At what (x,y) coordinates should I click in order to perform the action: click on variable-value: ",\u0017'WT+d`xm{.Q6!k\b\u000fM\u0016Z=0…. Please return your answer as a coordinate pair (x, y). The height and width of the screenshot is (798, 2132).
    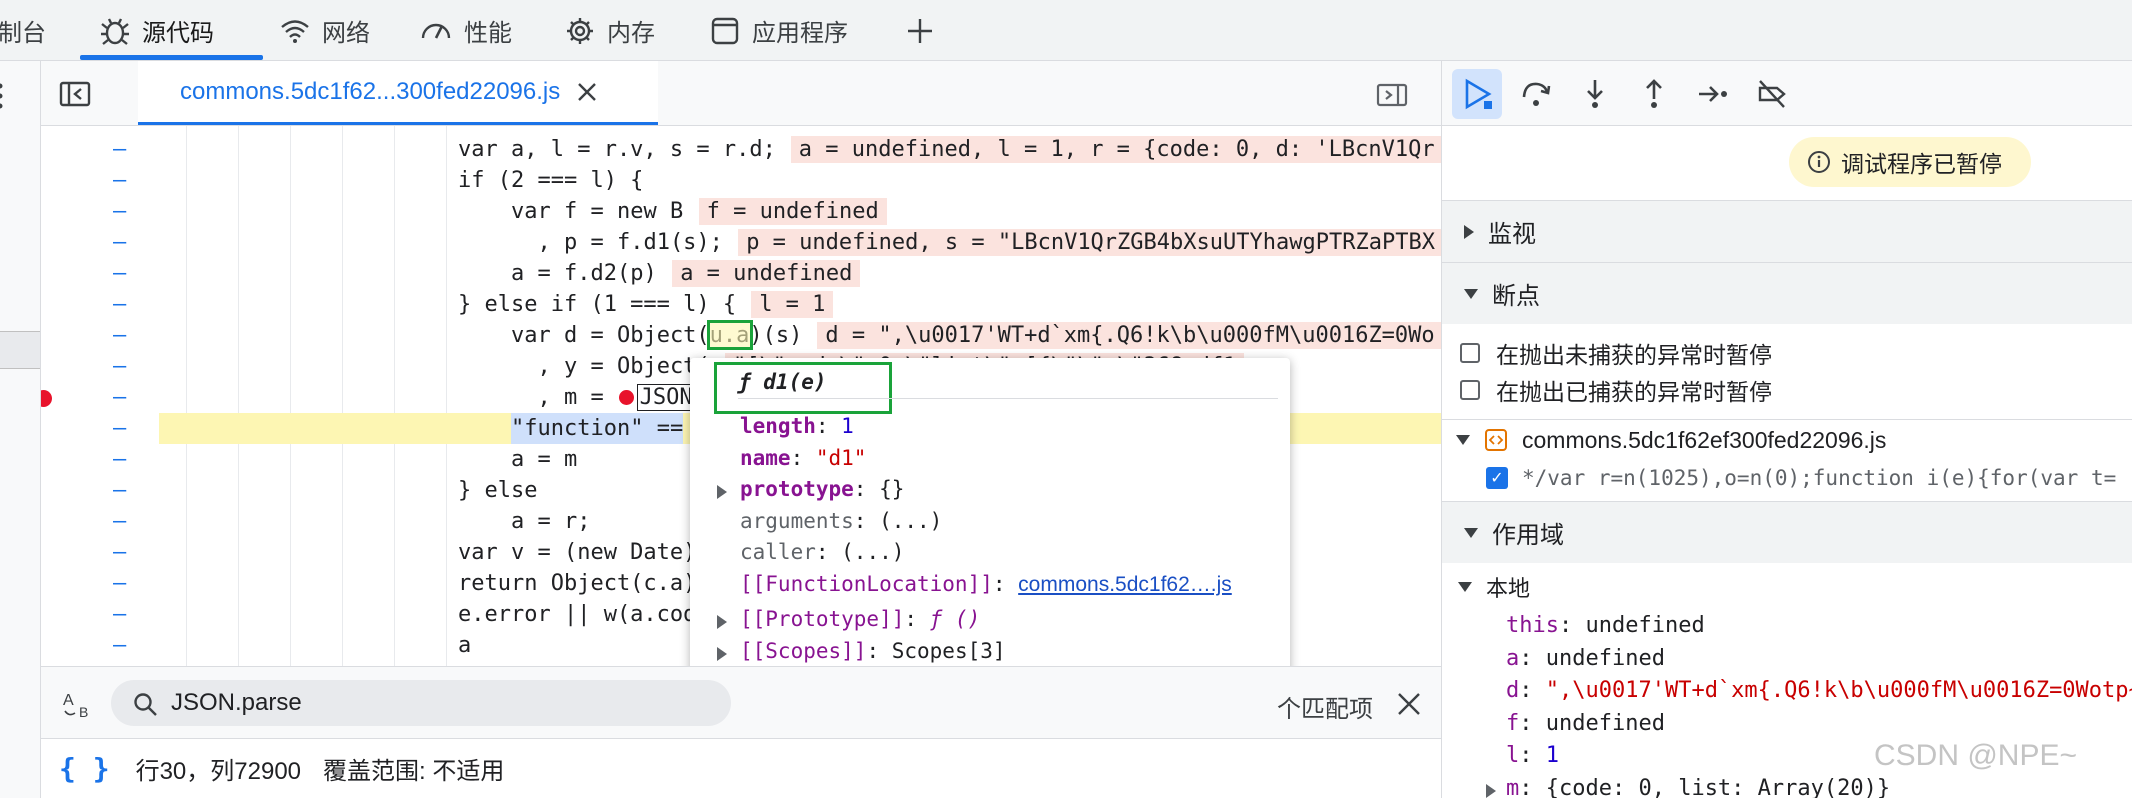
    Looking at the image, I should click on (1838, 690).